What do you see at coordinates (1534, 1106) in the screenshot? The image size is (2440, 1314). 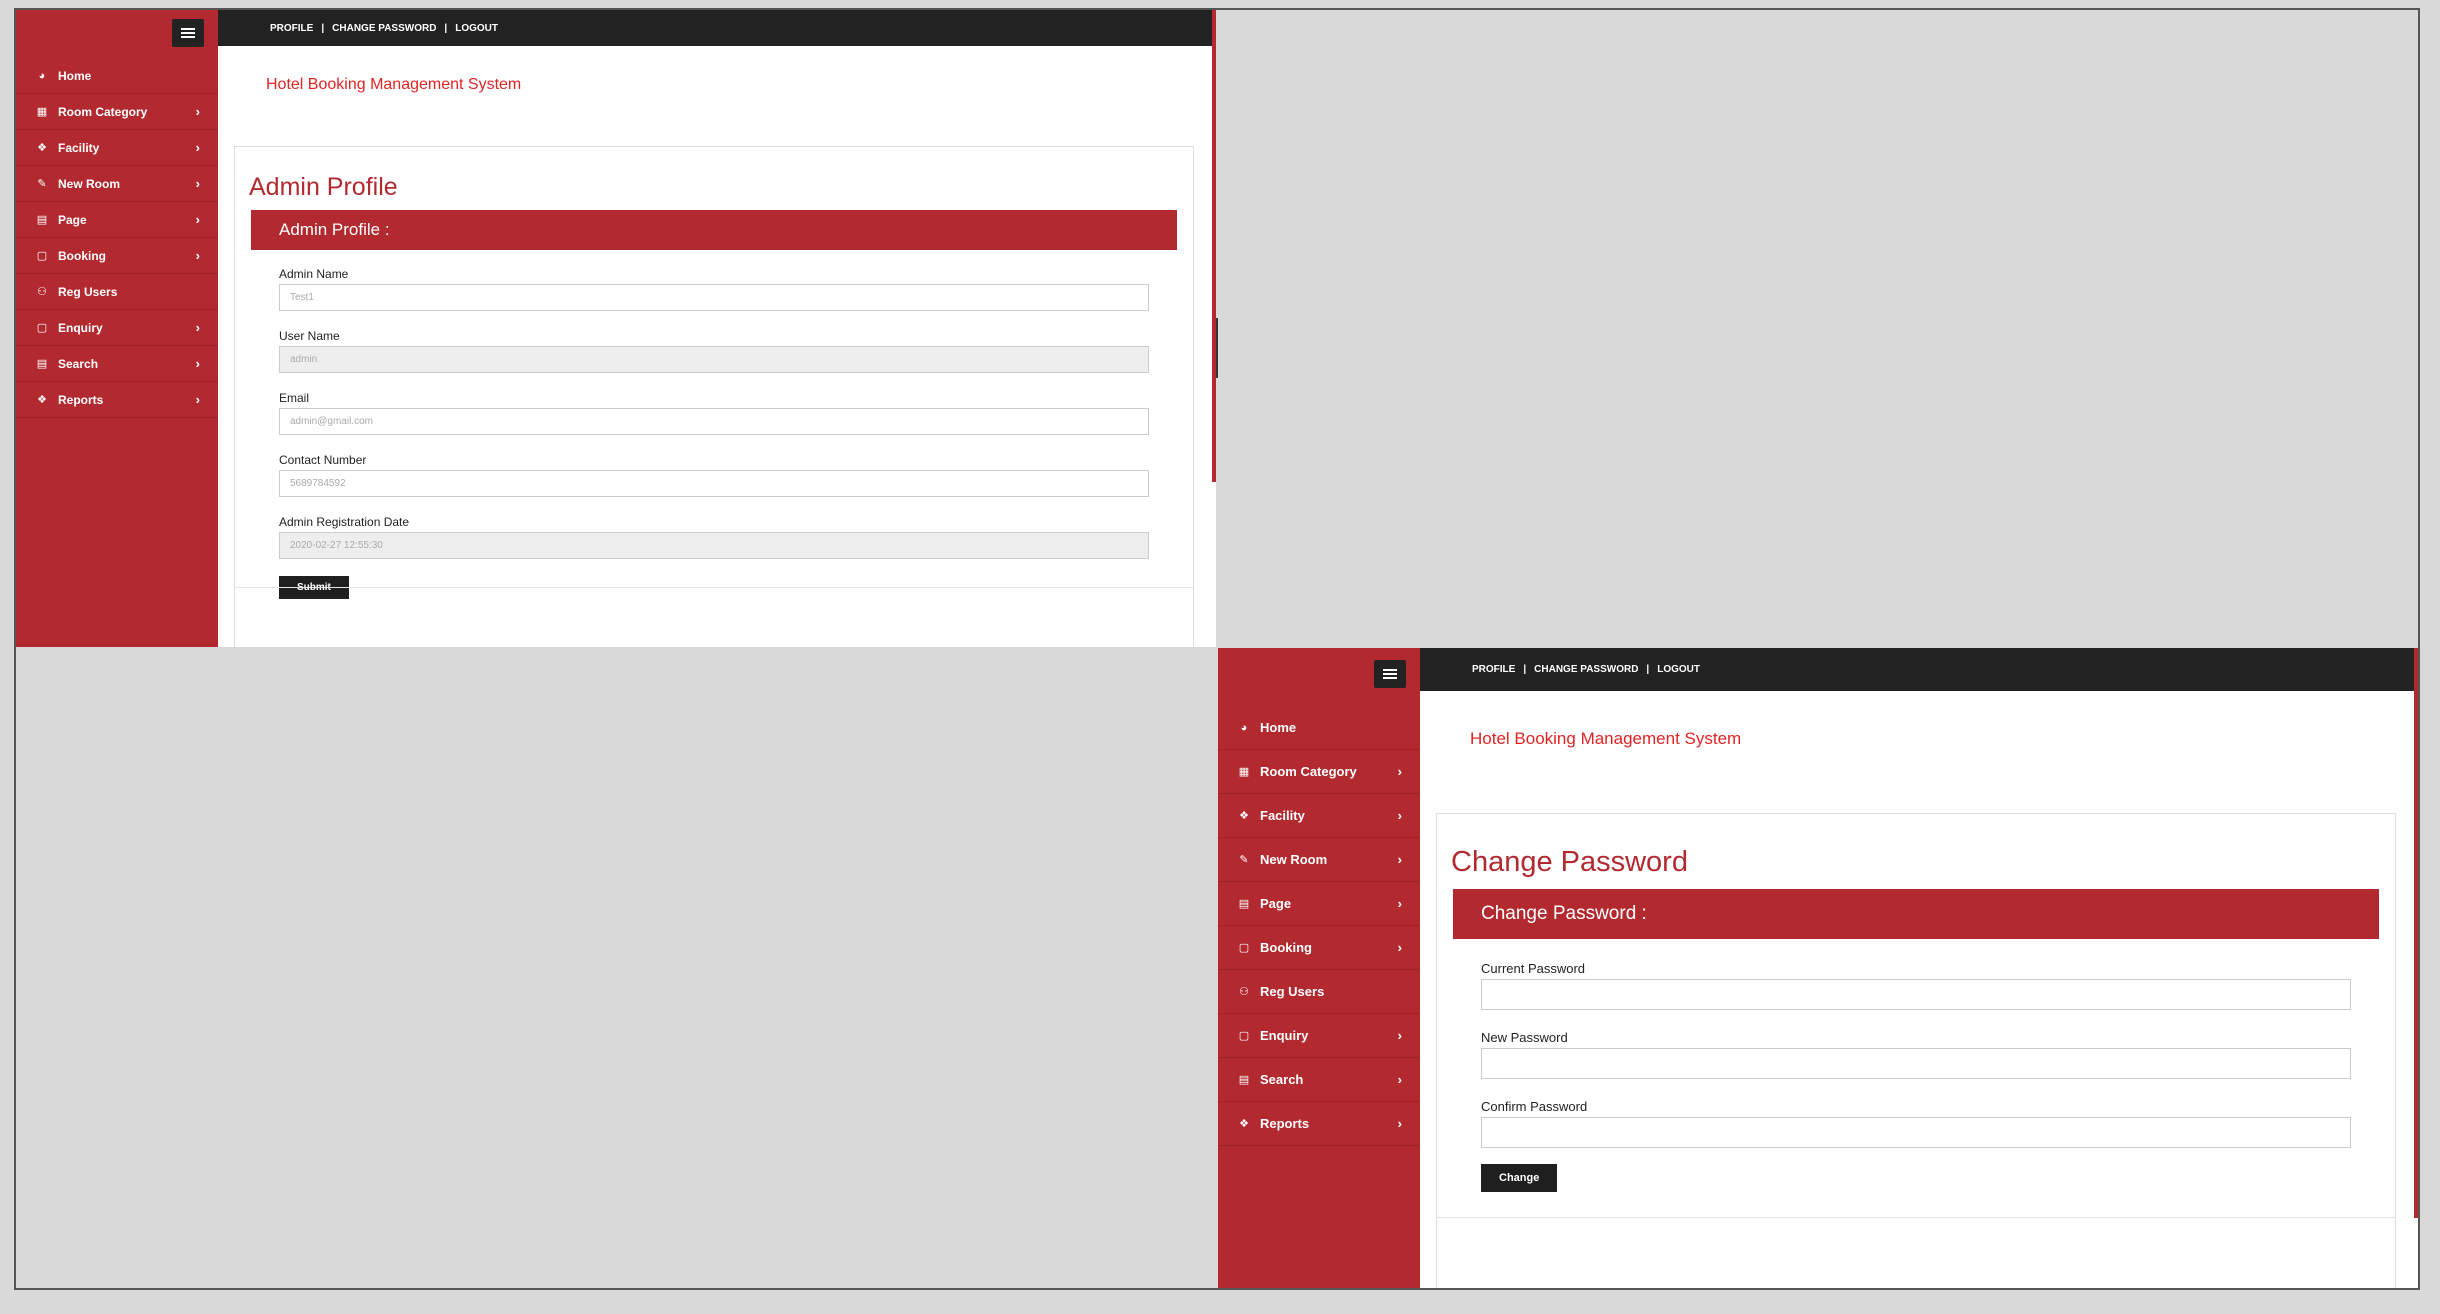 I see `confirm-password-label: Confirm Password` at bounding box center [1534, 1106].